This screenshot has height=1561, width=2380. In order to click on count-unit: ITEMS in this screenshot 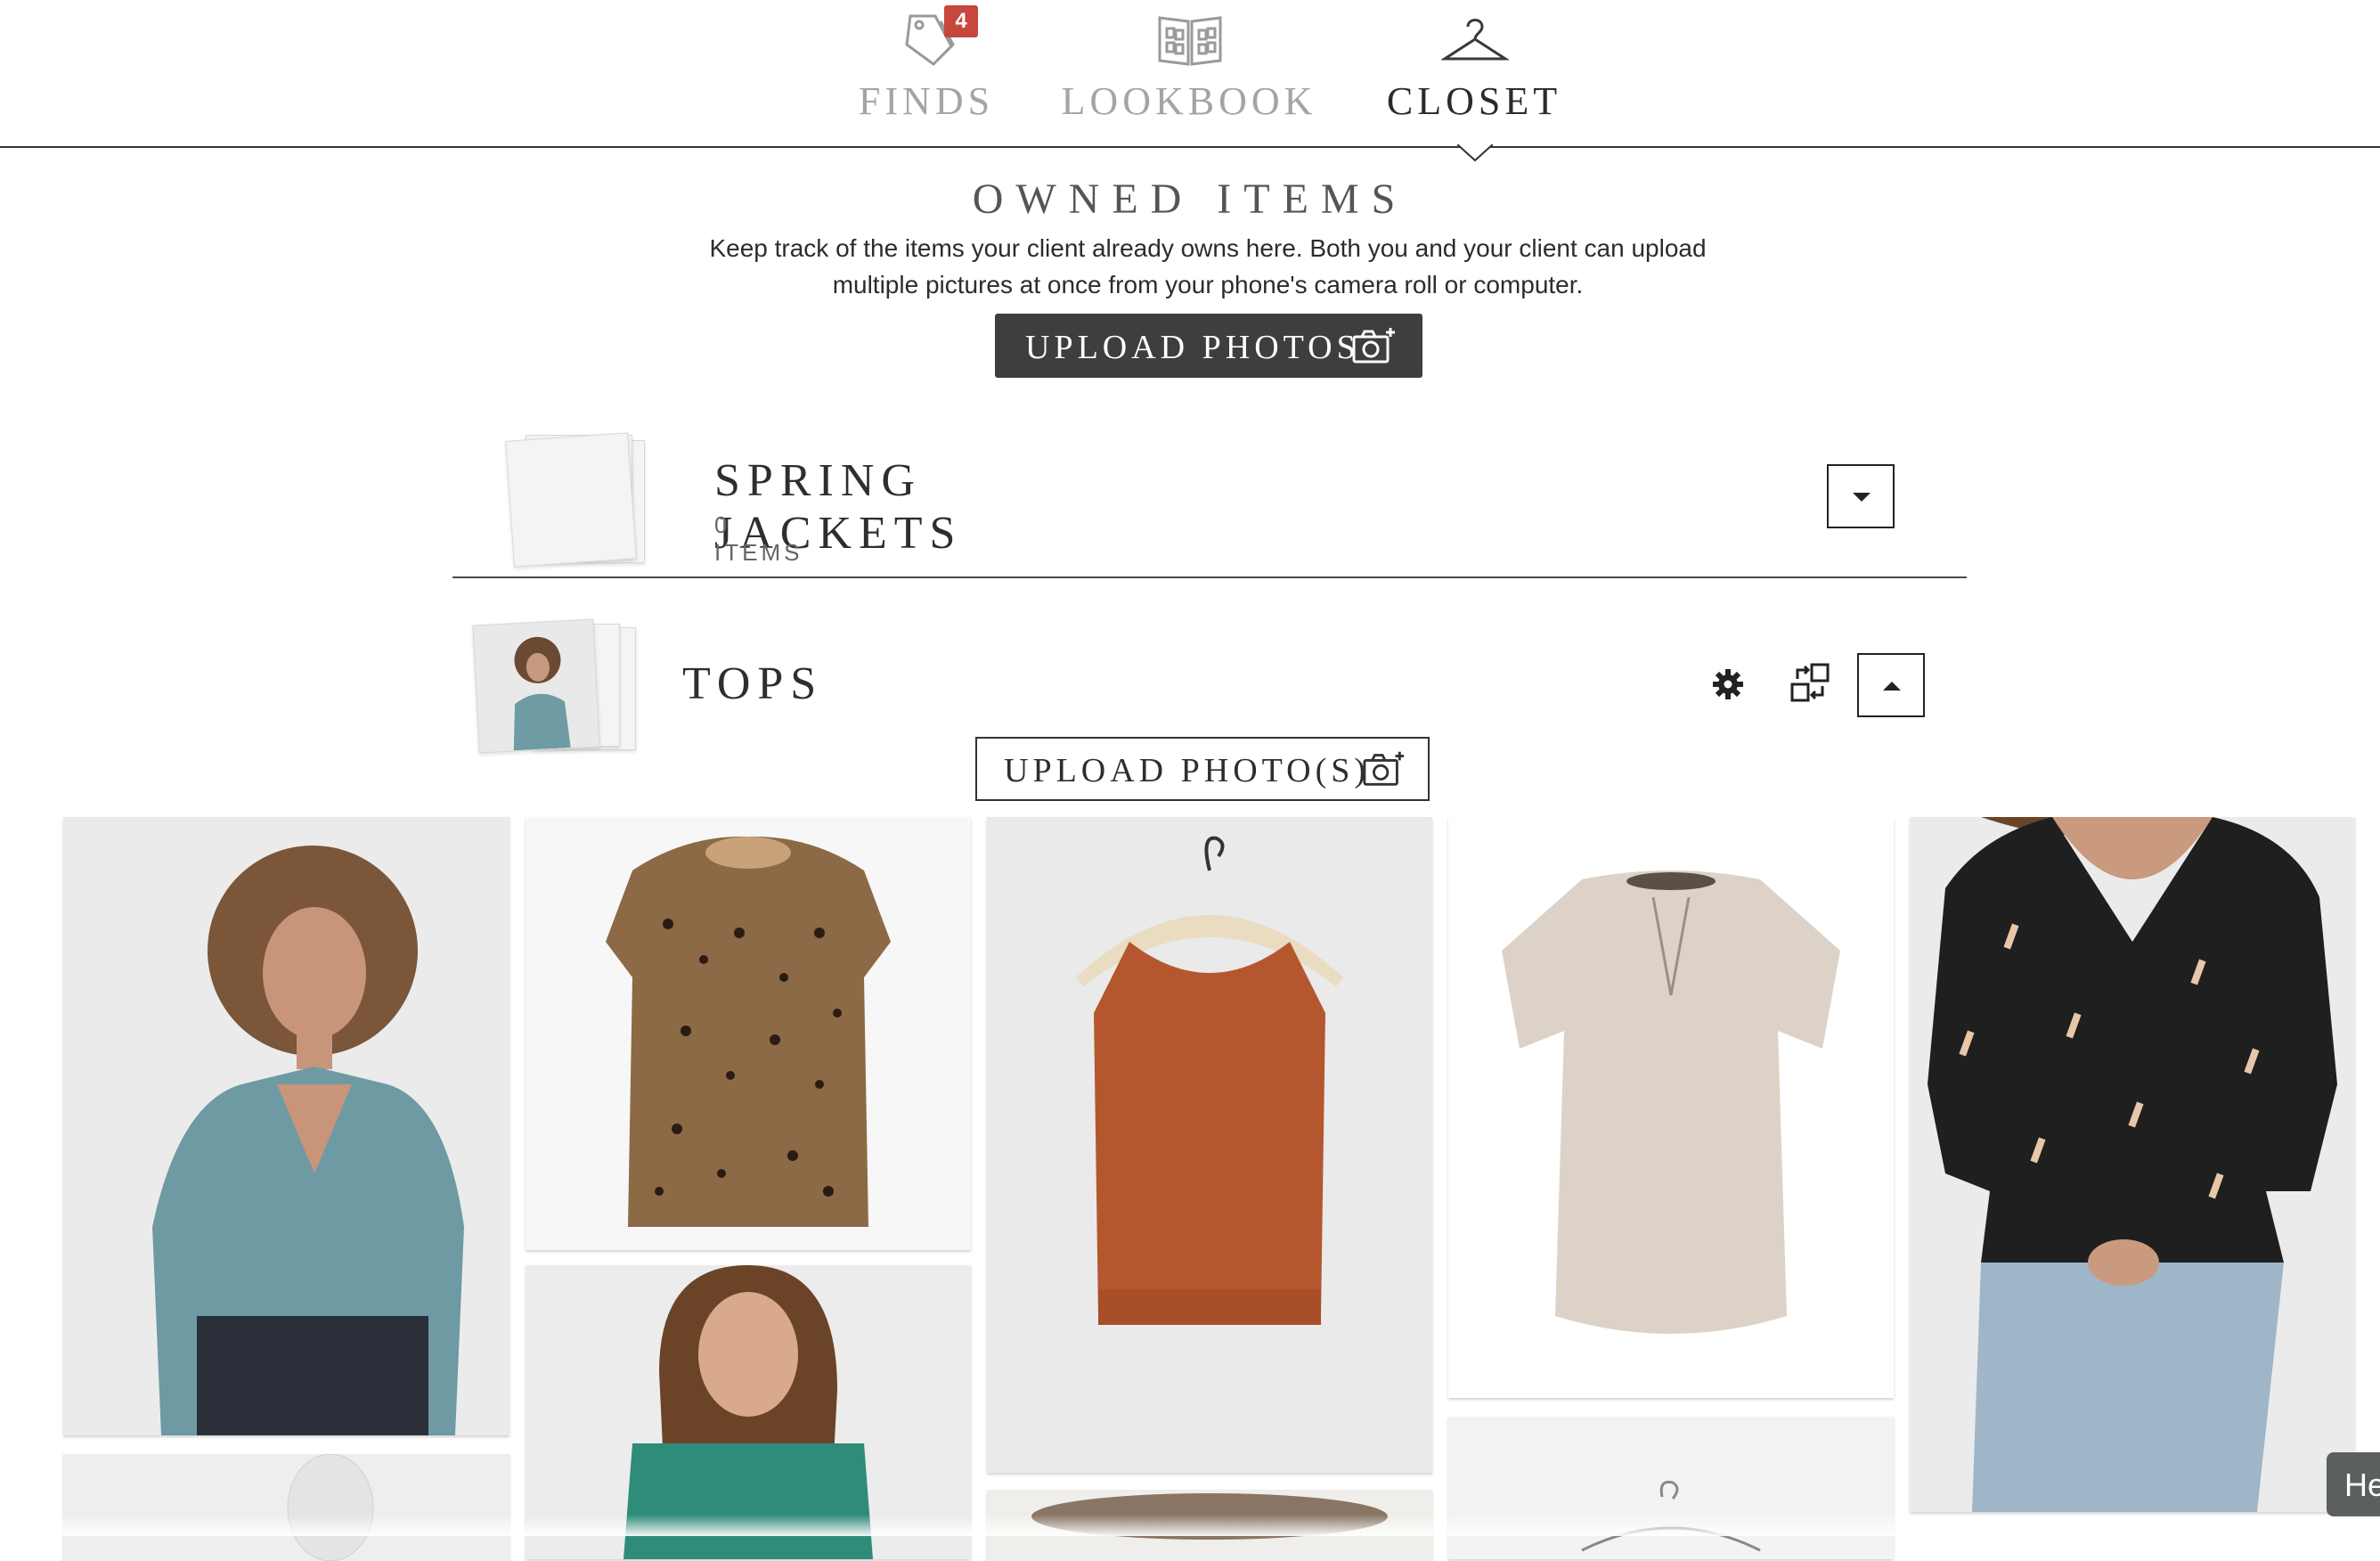, I will do `click(758, 552)`.